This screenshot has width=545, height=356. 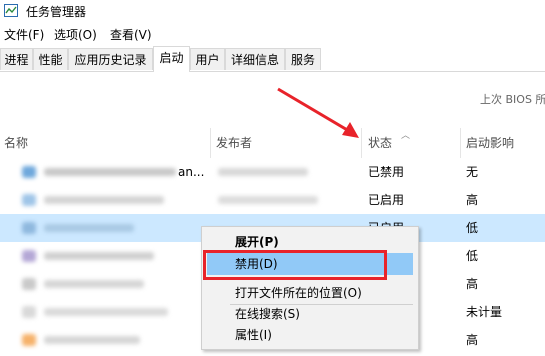 I want to click on tab-processes: 进程, so click(x=16, y=59).